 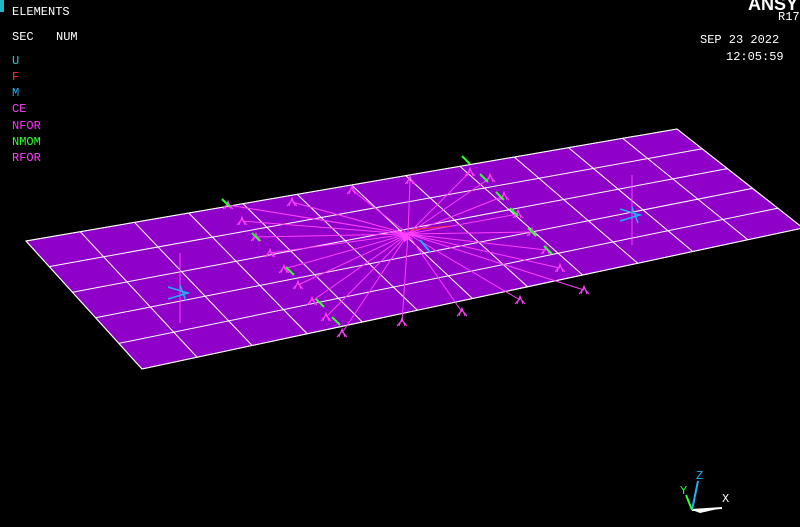 What do you see at coordinates (704, 496) in the screenshot?
I see `axis-triad` at bounding box center [704, 496].